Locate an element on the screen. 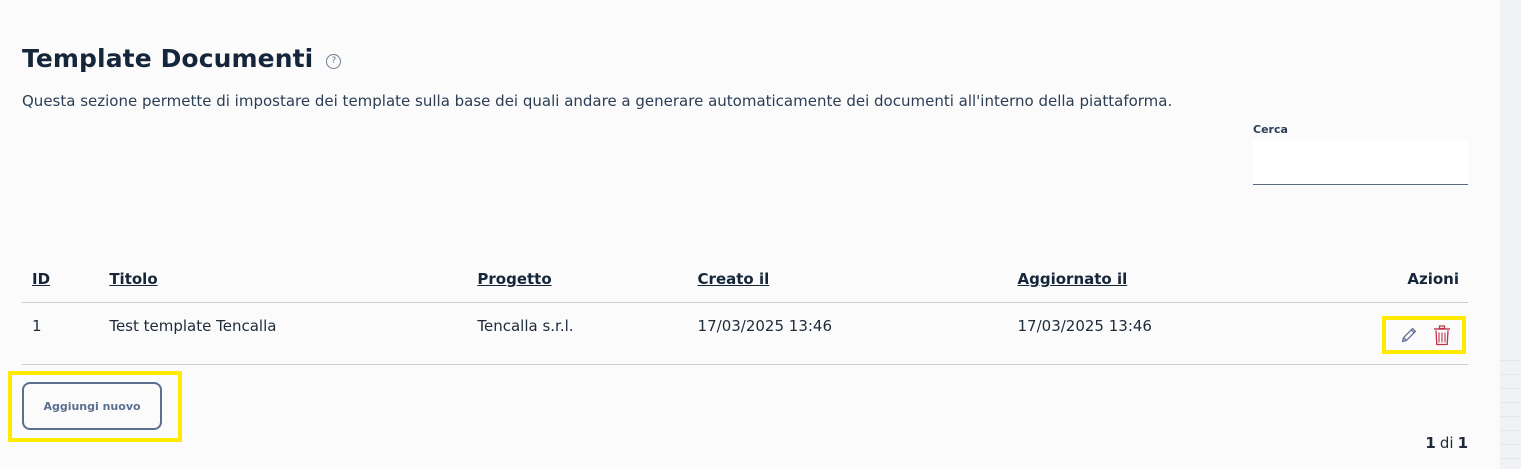 The height and width of the screenshot is (469, 1521). title-row: Template Documenti ? is located at coordinates (182, 58).